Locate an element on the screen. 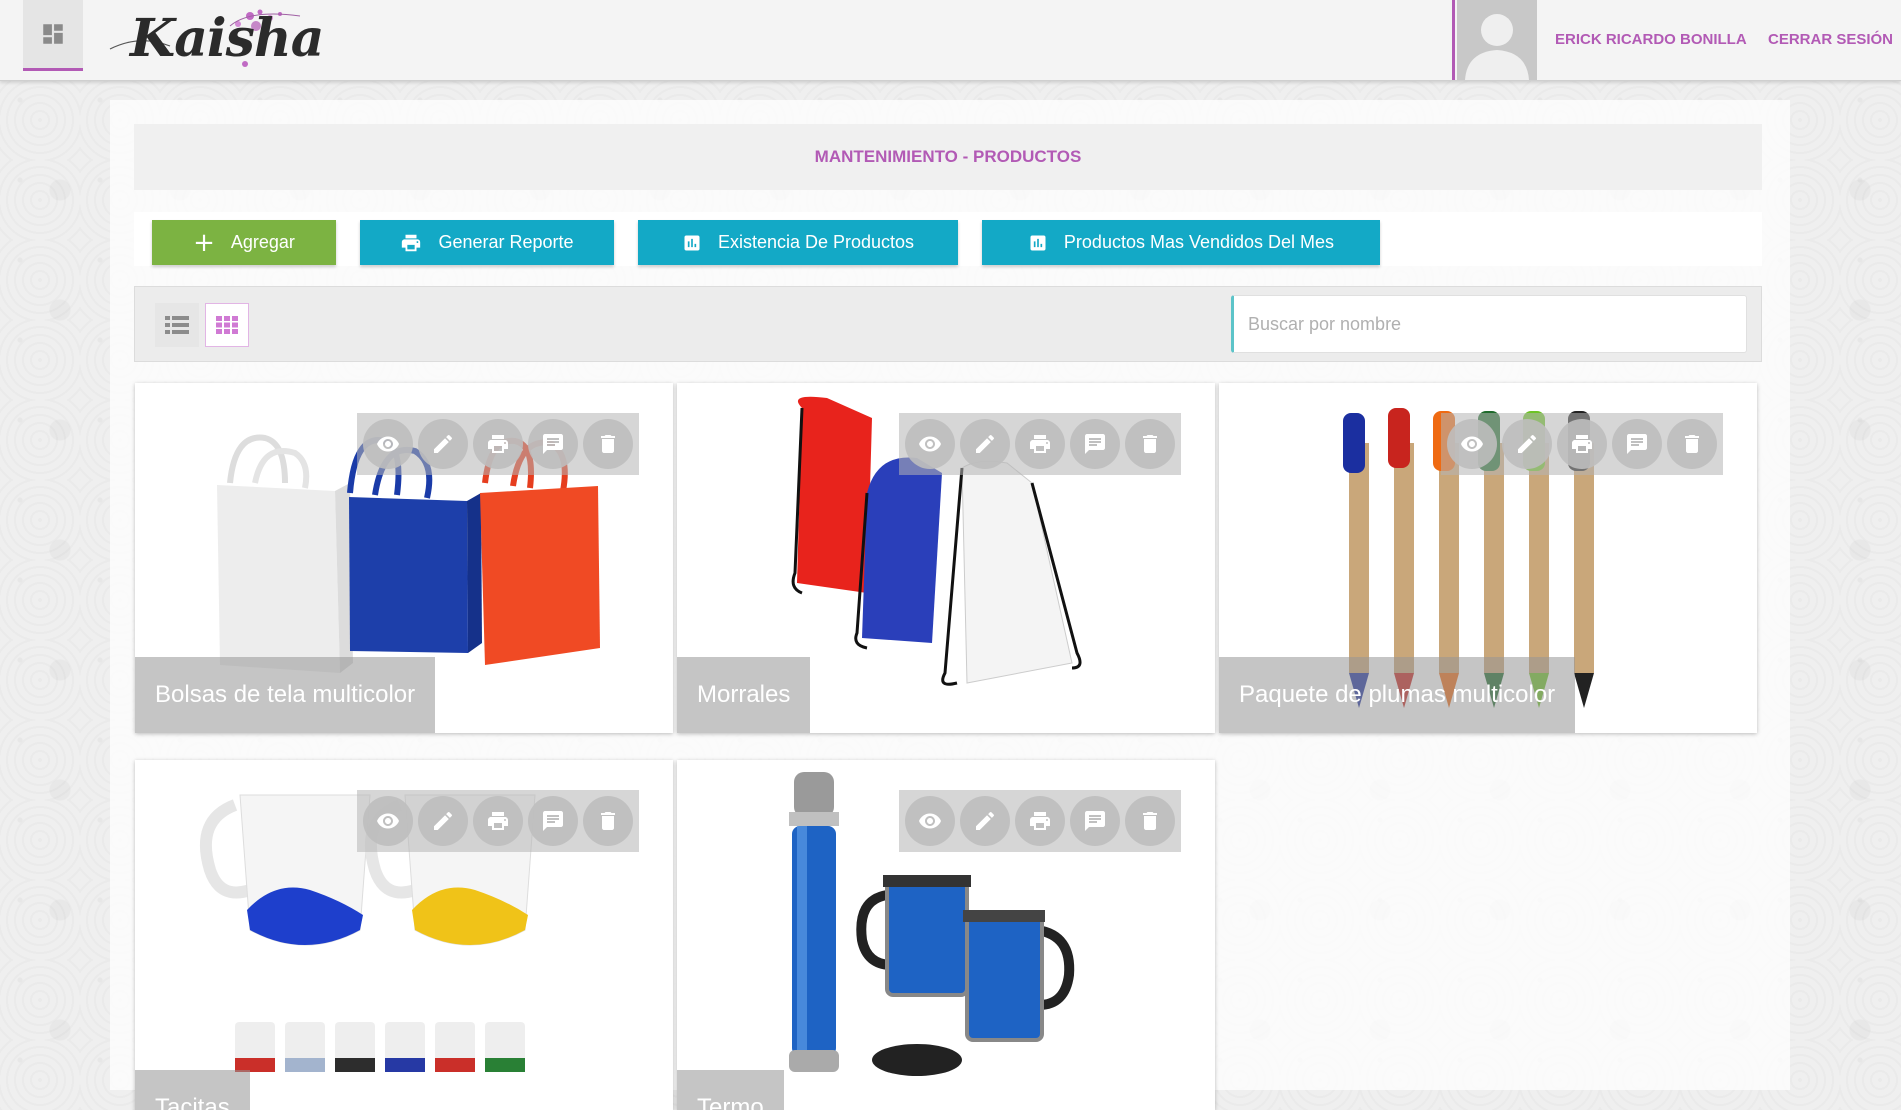 The width and height of the screenshot is (1901, 1110). grid-icon is located at coordinates (227, 325).